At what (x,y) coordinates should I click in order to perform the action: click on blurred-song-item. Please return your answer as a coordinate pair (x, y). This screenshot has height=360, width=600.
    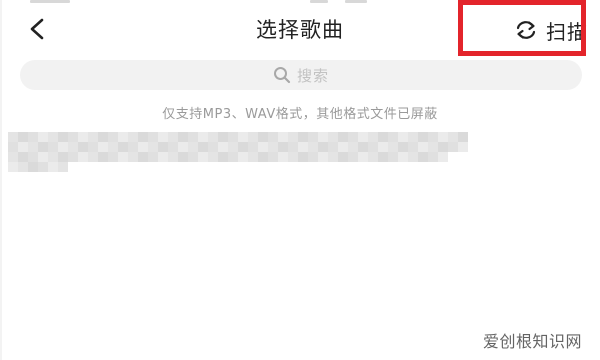
    Looking at the image, I should click on (238, 155).